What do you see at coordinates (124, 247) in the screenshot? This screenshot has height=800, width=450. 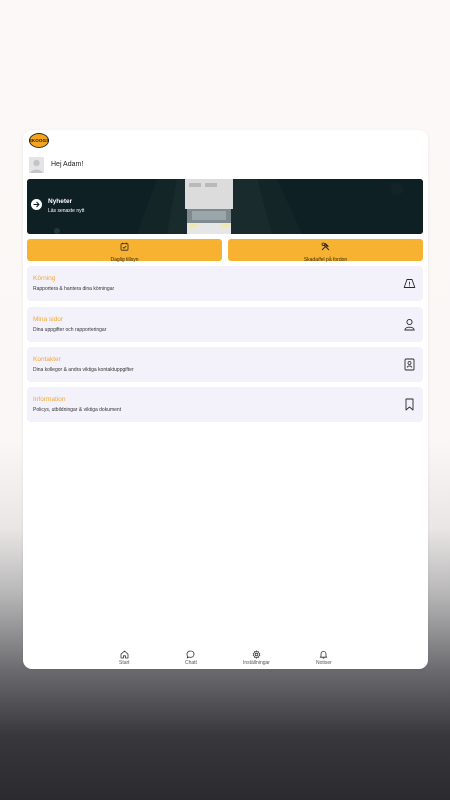 I see `calendar-check-icon` at bounding box center [124, 247].